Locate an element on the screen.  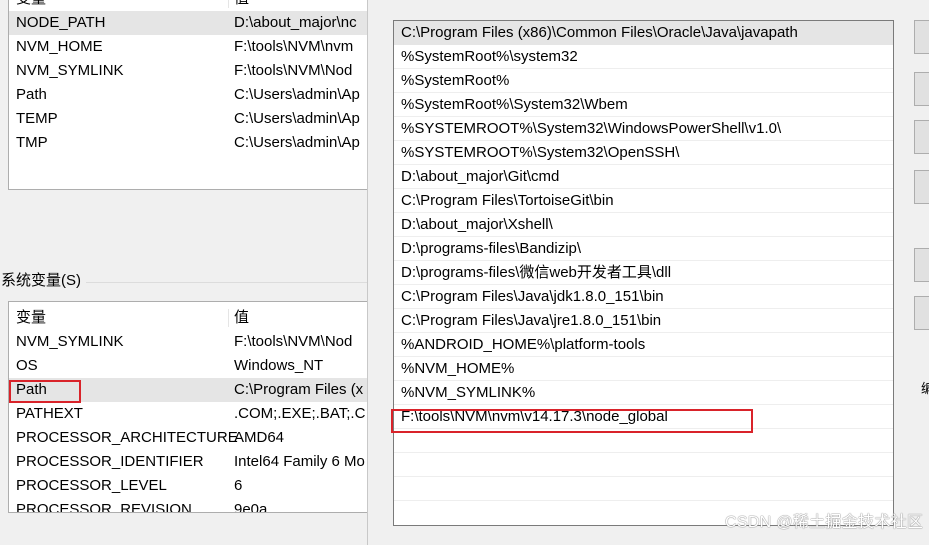
variable-value: Windows_NT is located at coordinates (279, 365).